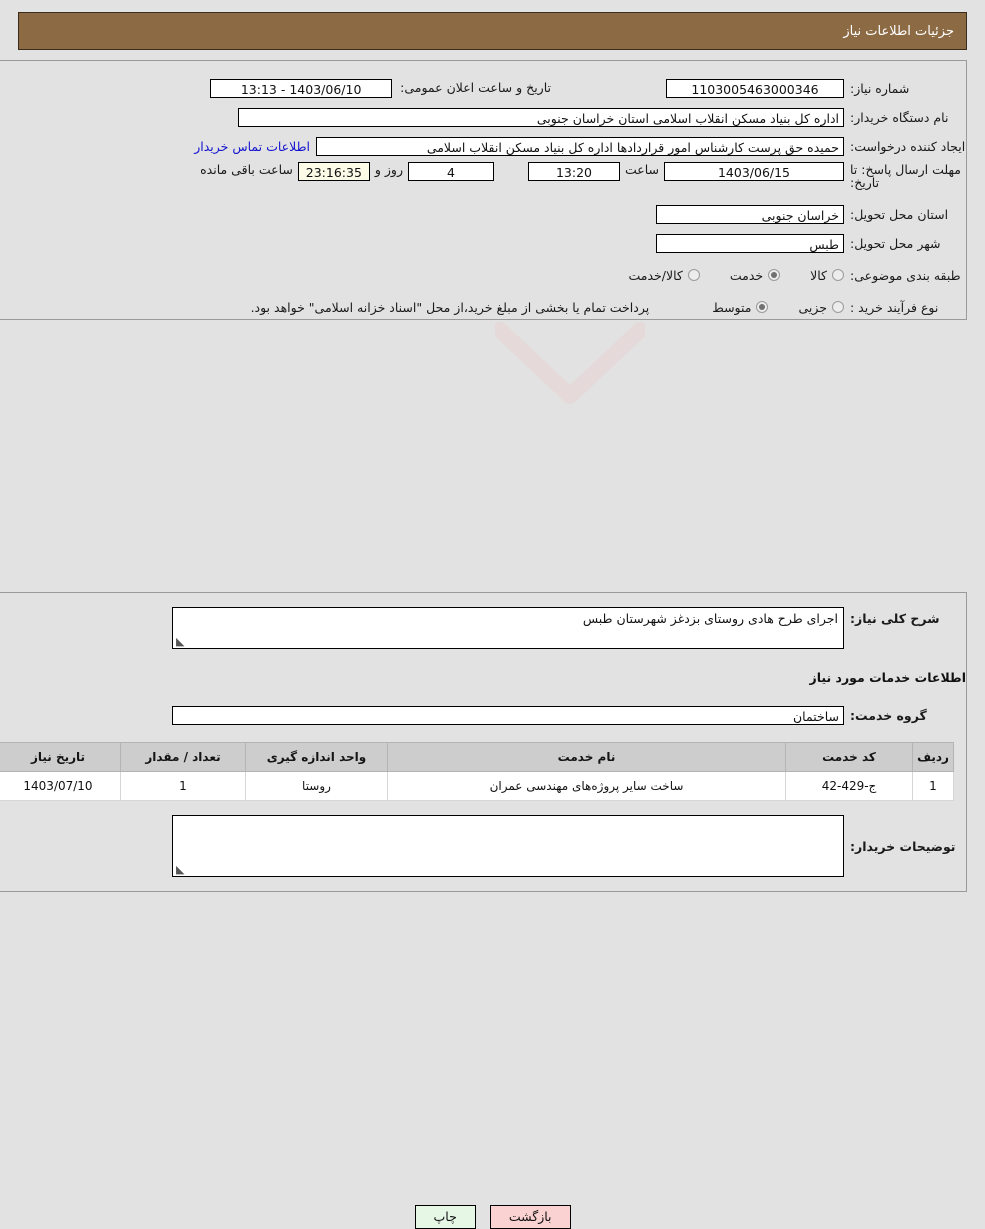  I want to click on process-option-label: متوسط, so click(732, 307).